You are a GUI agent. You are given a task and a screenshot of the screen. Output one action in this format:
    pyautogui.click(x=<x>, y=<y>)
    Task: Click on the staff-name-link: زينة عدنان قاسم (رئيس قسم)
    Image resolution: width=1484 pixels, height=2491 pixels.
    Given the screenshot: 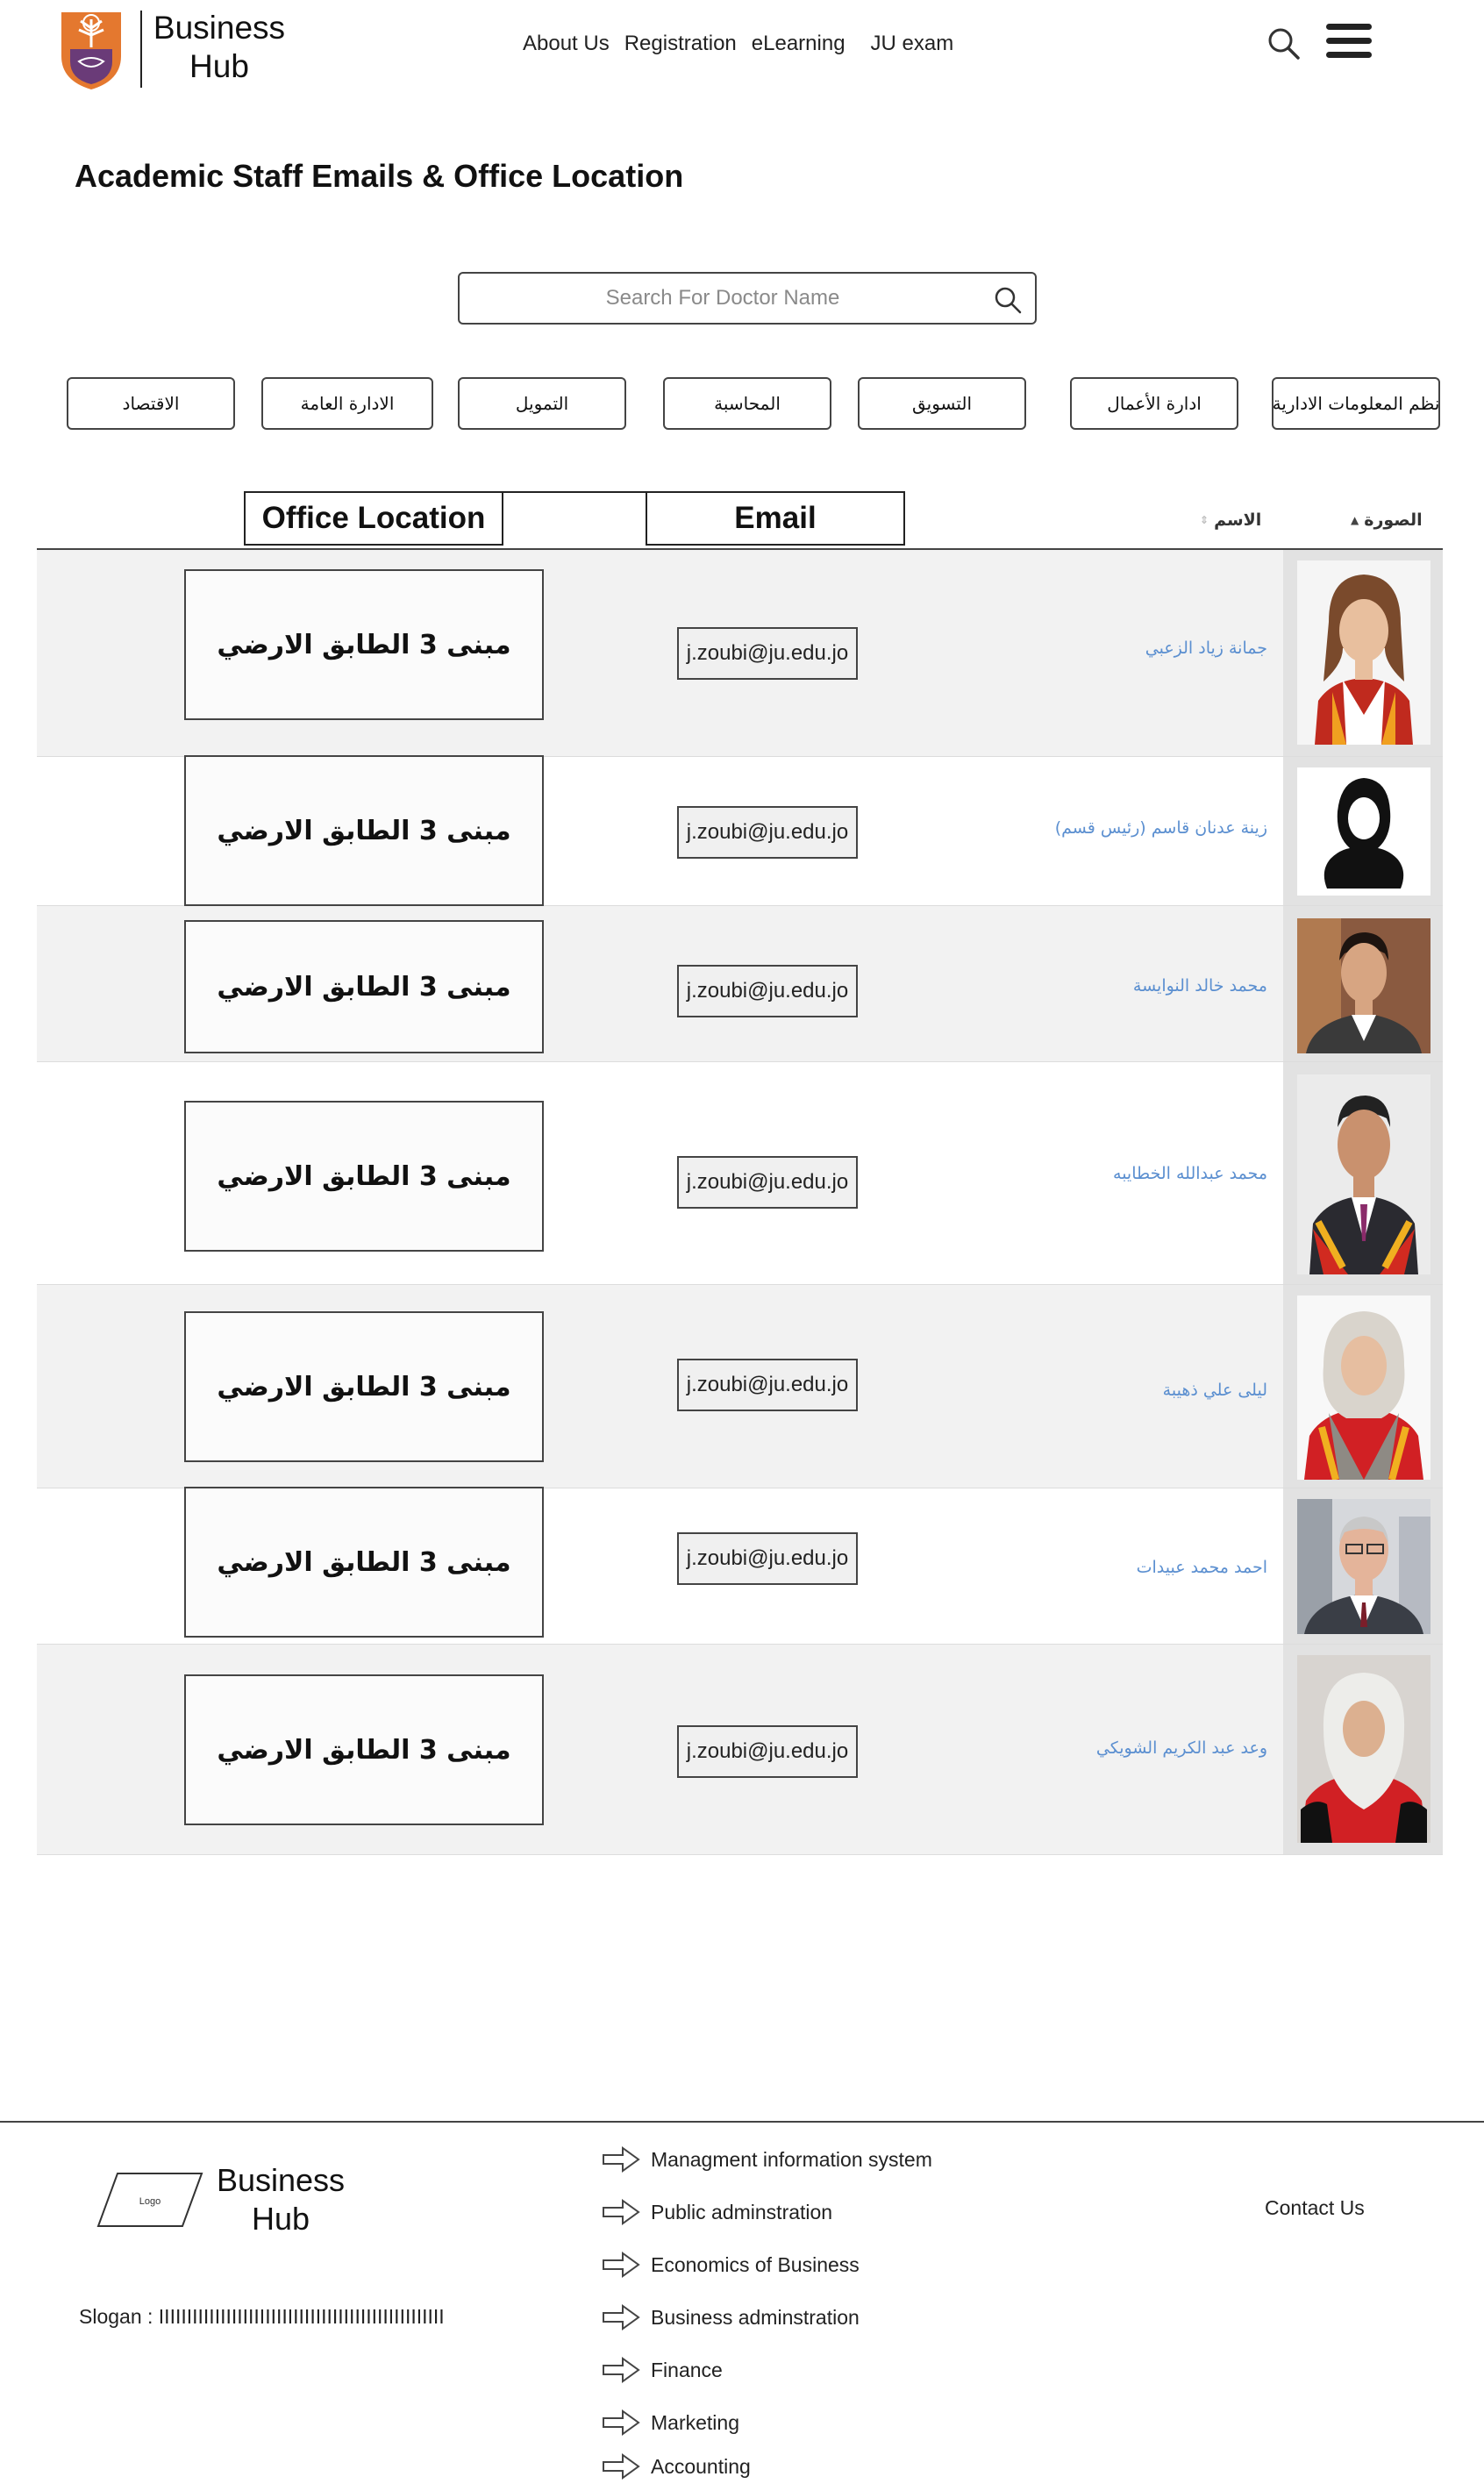 What is the action you would take?
    pyautogui.click(x=1161, y=828)
    